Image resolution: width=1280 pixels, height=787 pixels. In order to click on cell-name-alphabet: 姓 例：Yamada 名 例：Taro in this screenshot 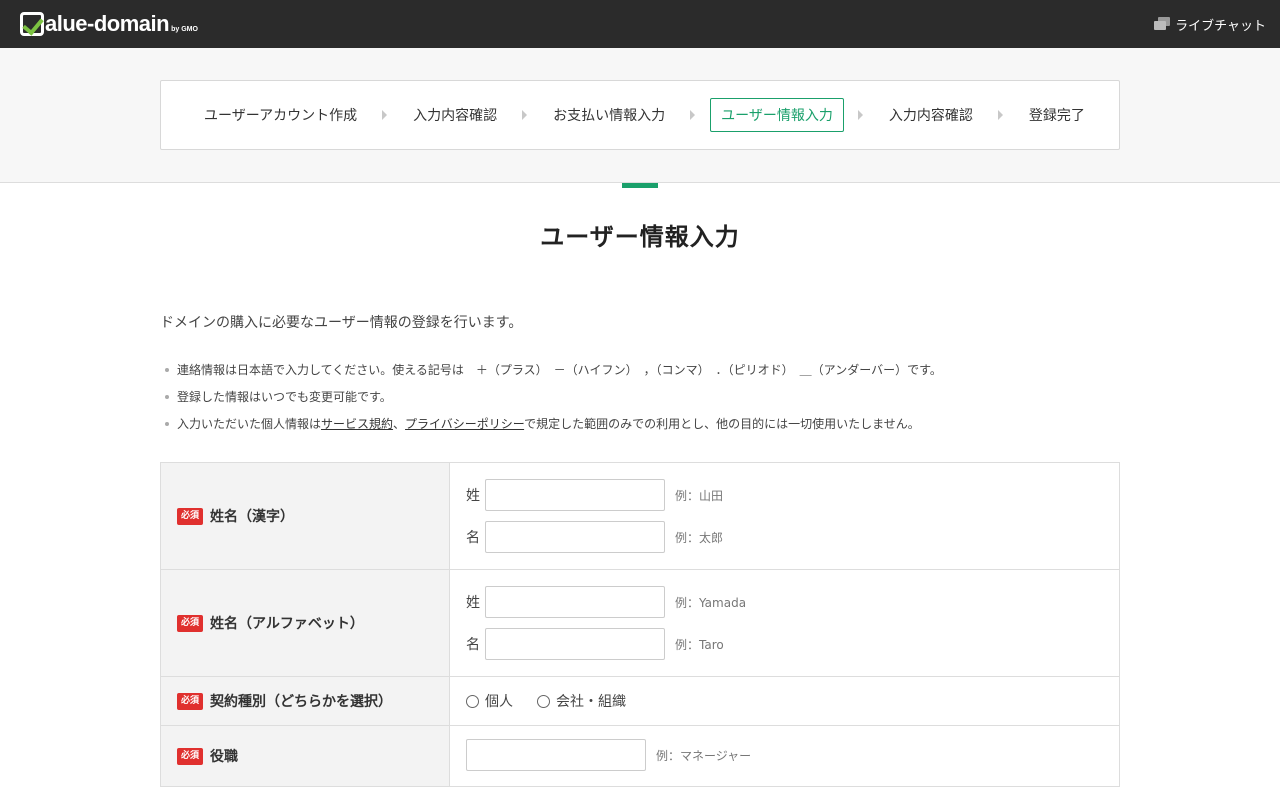, I will do `click(784, 623)`.